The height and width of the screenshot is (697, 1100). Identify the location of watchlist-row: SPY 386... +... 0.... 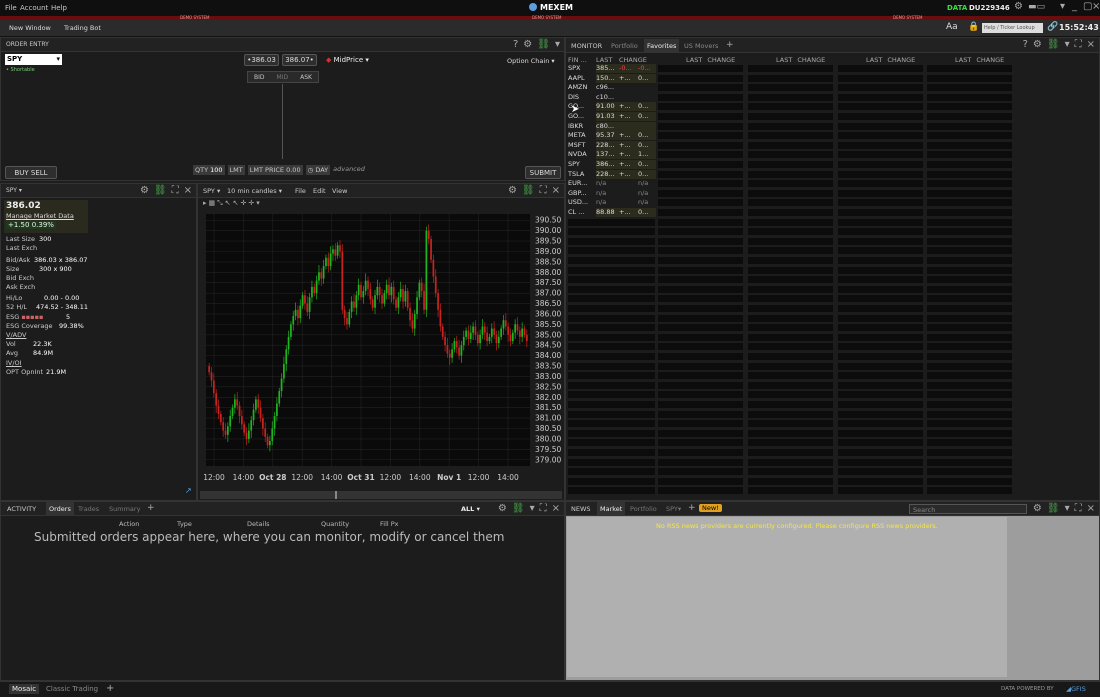
(612, 164).